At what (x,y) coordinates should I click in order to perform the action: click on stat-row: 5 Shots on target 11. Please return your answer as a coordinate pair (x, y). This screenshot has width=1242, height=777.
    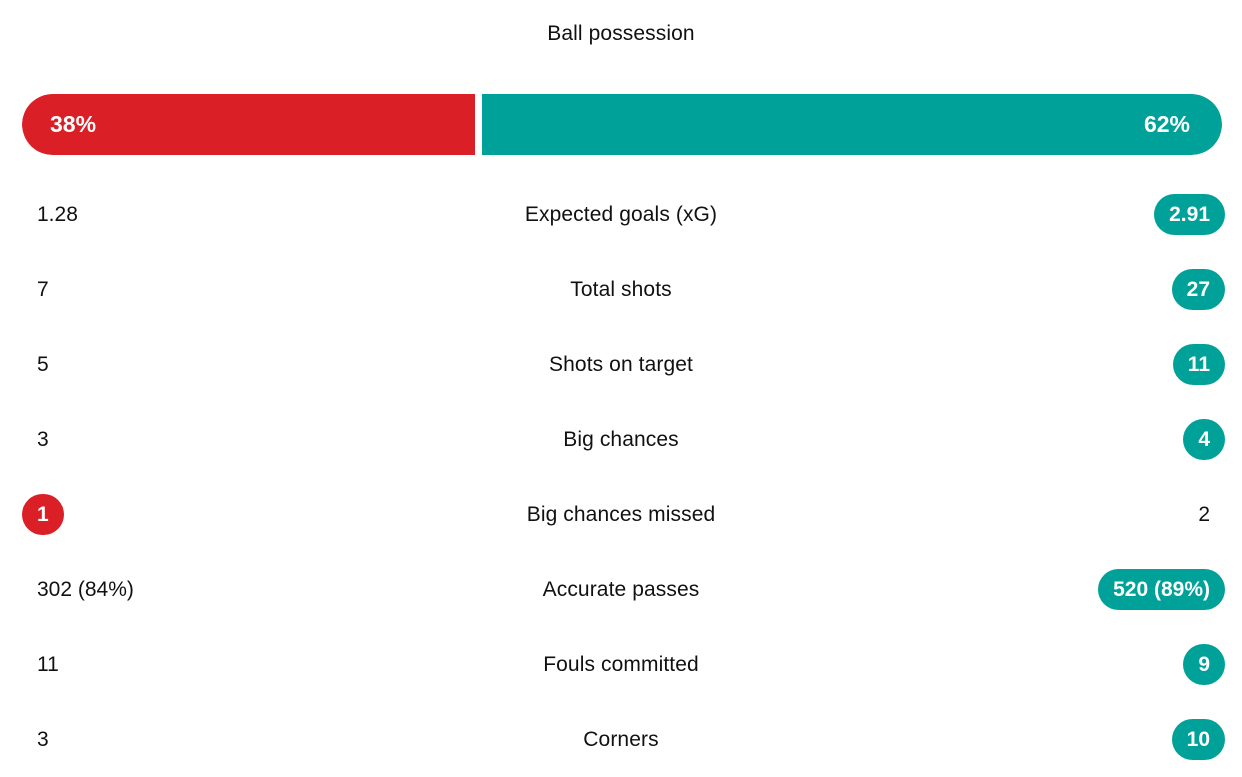
    Looking at the image, I should click on (621, 364).